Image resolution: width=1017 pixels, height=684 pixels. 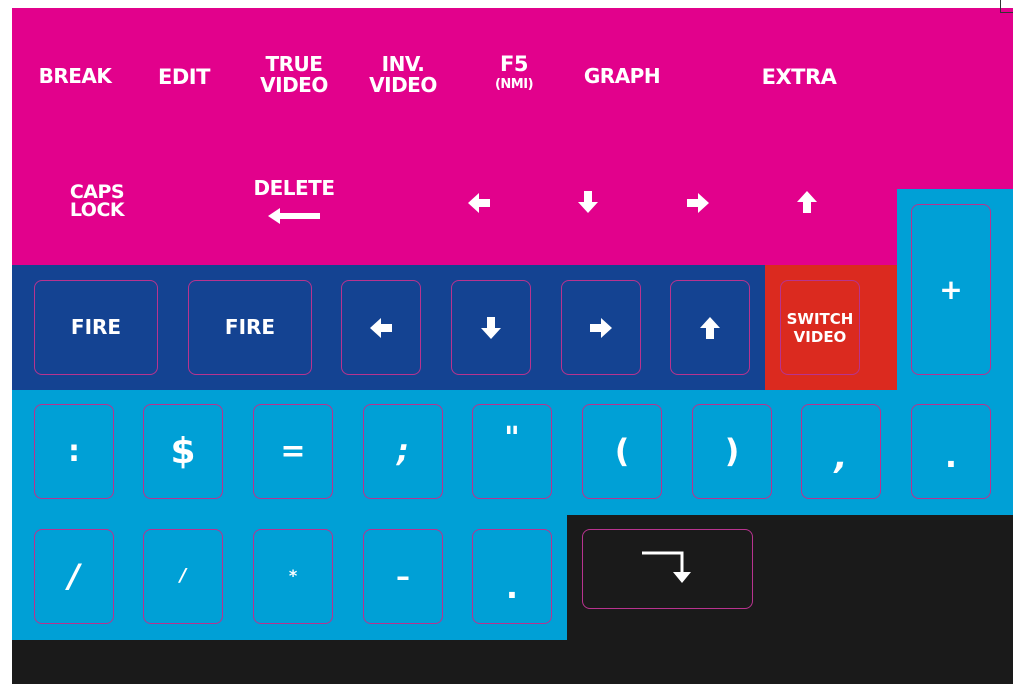 I want to click on switch-video-key: SWITCH VIDEO, so click(x=820, y=327).